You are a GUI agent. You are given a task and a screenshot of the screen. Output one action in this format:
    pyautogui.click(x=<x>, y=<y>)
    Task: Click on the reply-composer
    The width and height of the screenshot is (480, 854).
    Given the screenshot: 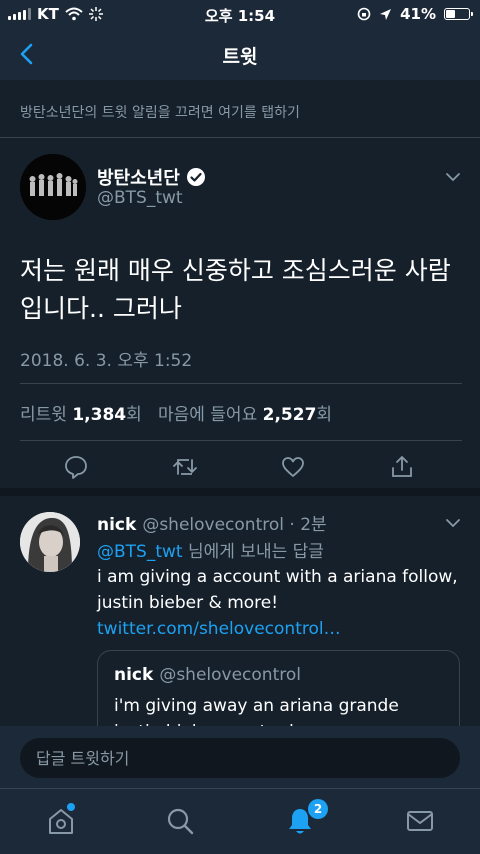 What is the action you would take?
    pyautogui.click(x=240, y=757)
    